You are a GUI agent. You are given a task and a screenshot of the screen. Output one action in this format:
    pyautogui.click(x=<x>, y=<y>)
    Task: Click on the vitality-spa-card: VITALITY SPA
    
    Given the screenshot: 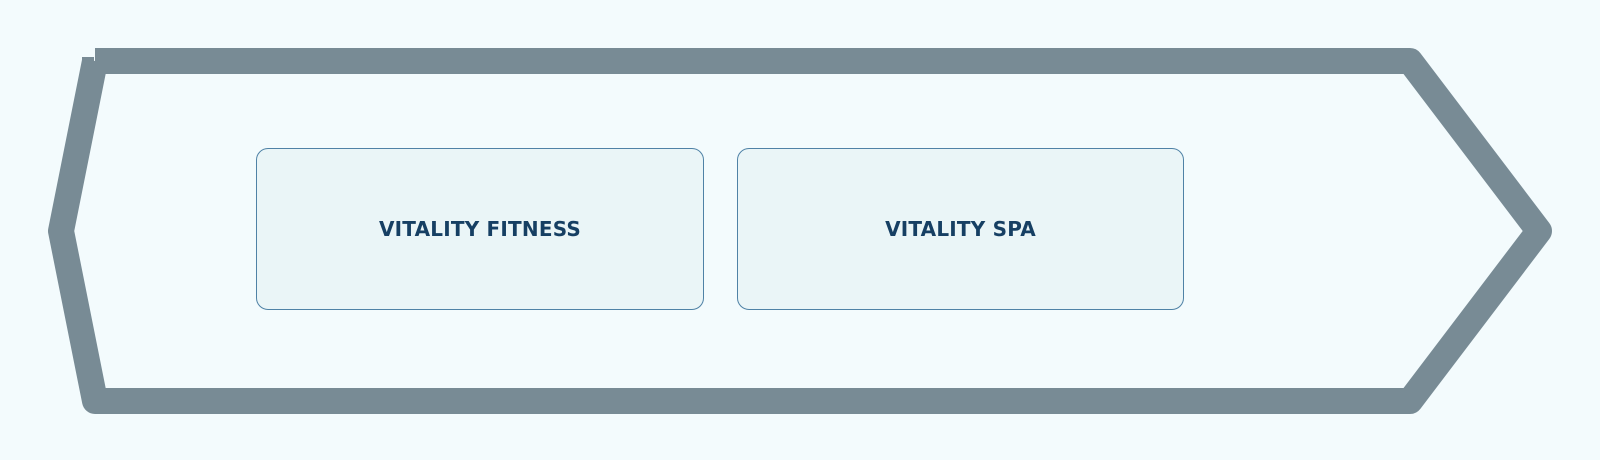 What is the action you would take?
    pyautogui.click(x=960, y=229)
    